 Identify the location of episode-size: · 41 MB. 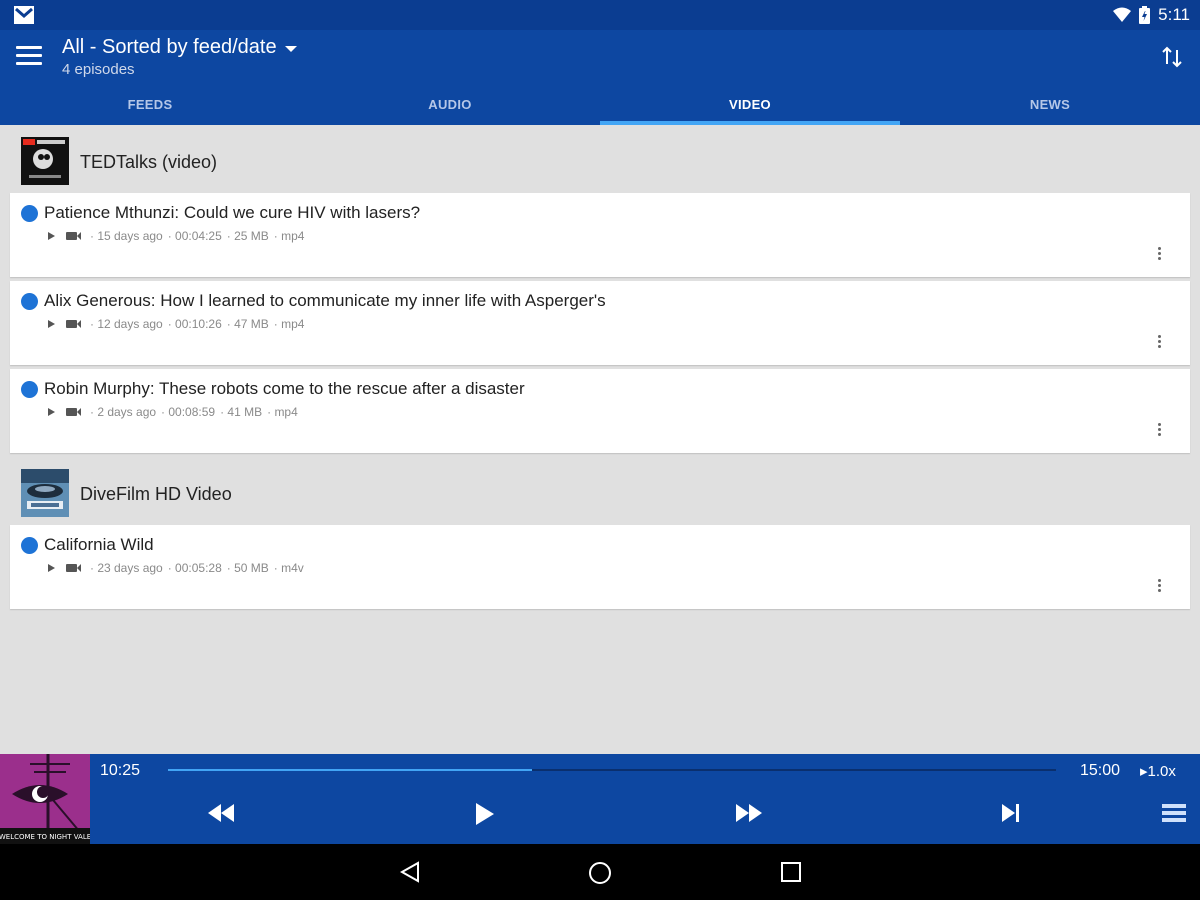
(241, 412).